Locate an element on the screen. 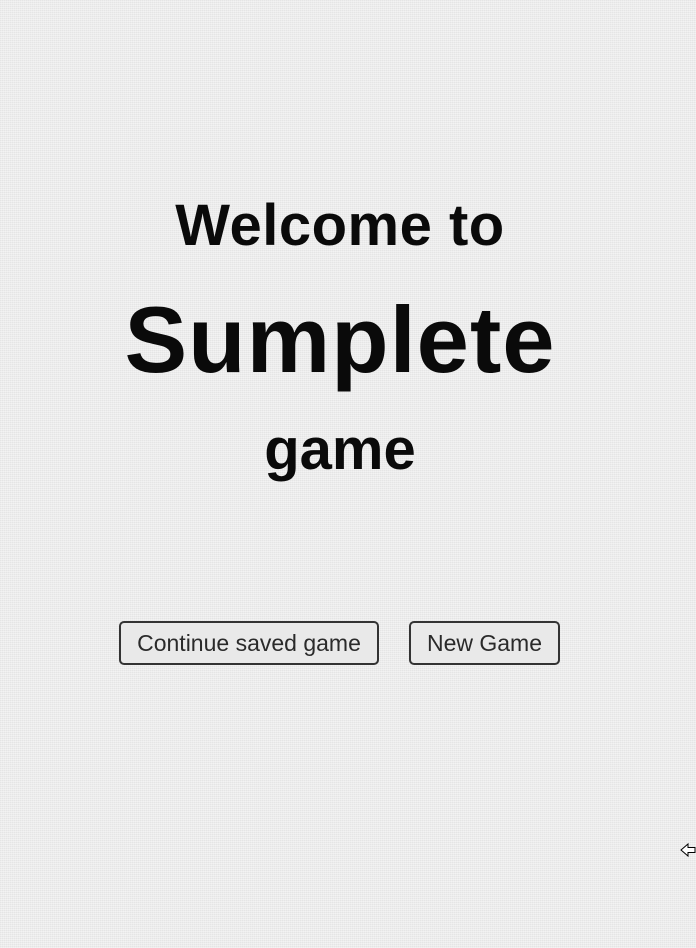 This screenshot has width=696, height=948. continue-saved-game-button: Continue saved game is located at coordinates (249, 643).